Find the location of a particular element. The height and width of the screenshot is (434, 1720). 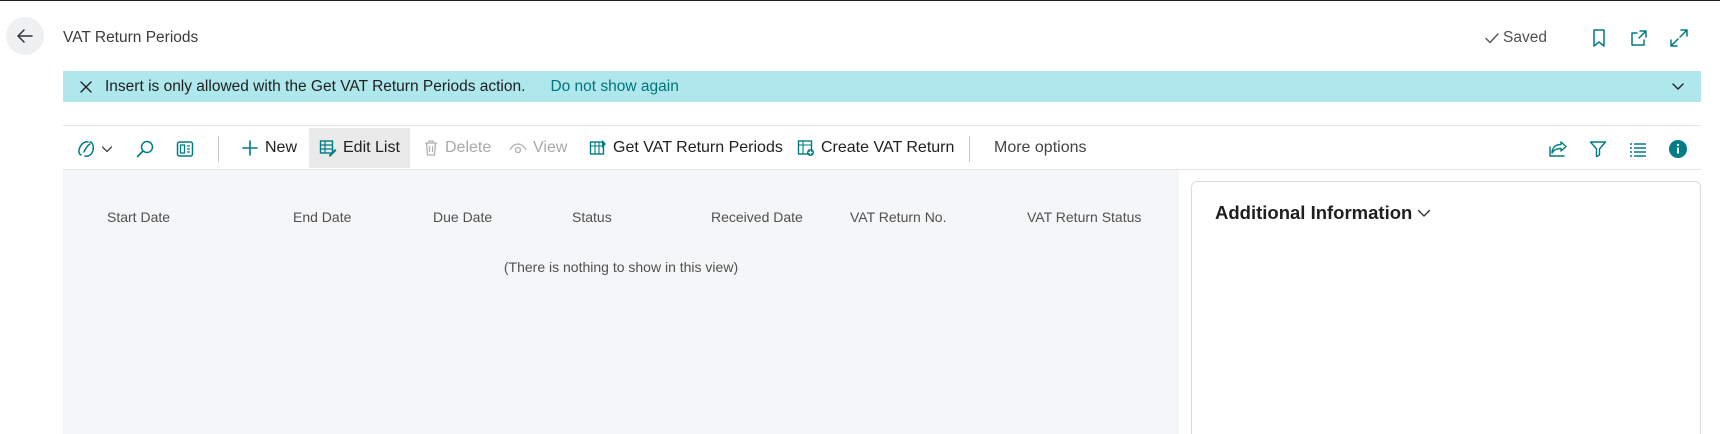

plus-icon is located at coordinates (250, 148).